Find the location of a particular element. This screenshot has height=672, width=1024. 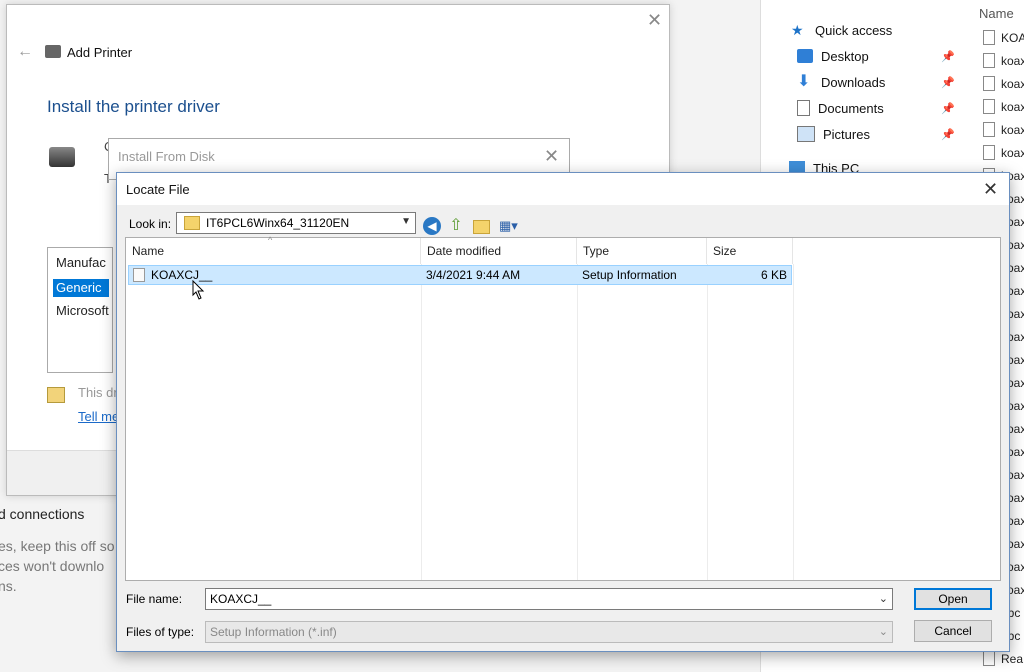

tell-me-link: Tell me is located at coordinates (98, 416).